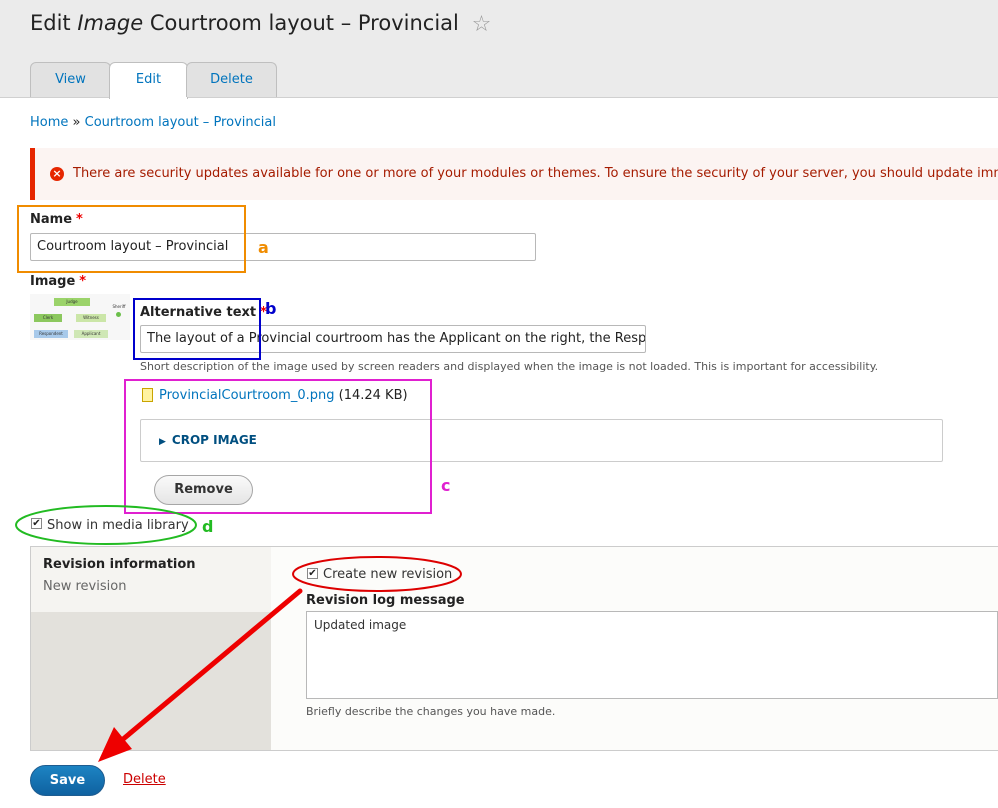 The image size is (998, 808). What do you see at coordinates (377, 574) in the screenshot?
I see `annotation-ellipse-revision` at bounding box center [377, 574].